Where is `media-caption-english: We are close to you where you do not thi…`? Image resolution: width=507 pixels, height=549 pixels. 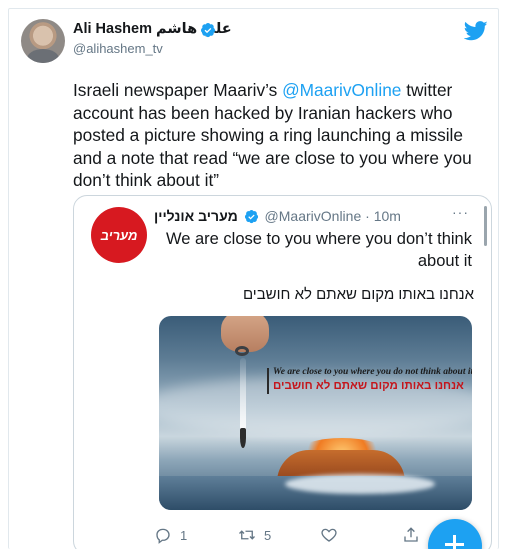
media-caption-english: We are close to you where you do not thi… is located at coordinates (372, 372).